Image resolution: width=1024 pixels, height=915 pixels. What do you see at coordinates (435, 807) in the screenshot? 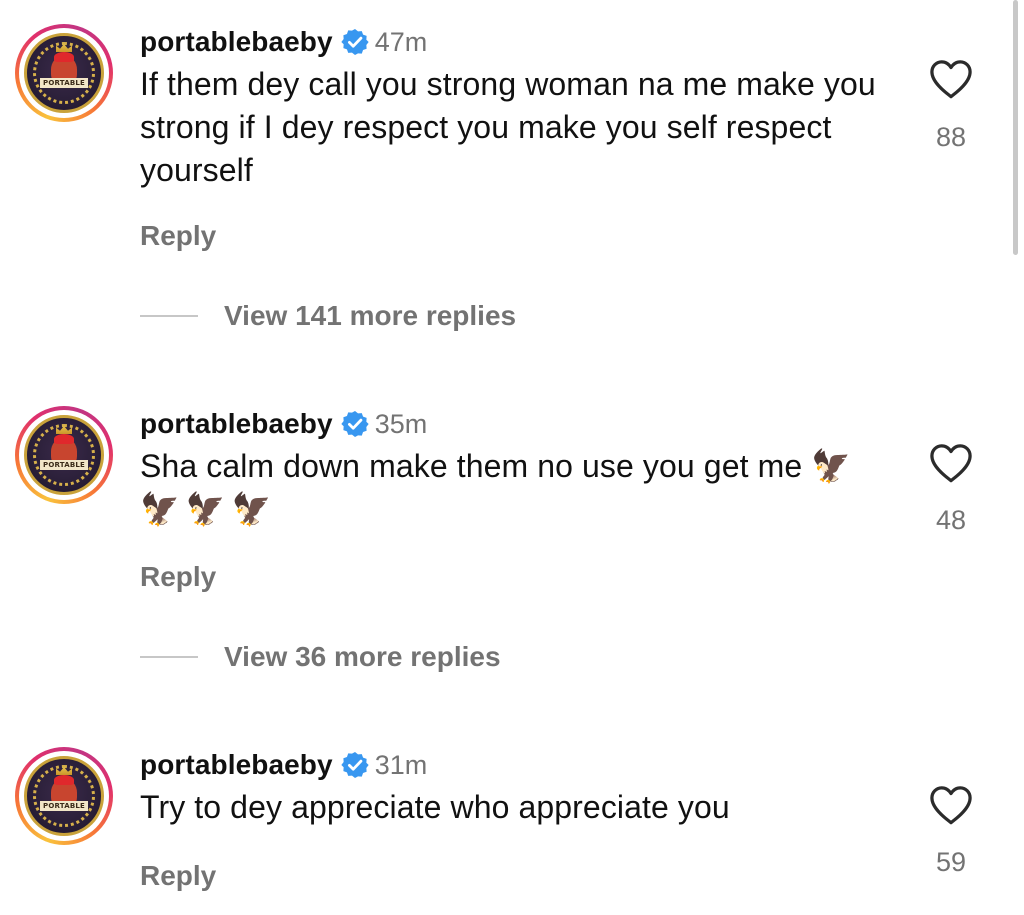
I see `comment-text: Try to dey appreciate who appreciate you` at bounding box center [435, 807].